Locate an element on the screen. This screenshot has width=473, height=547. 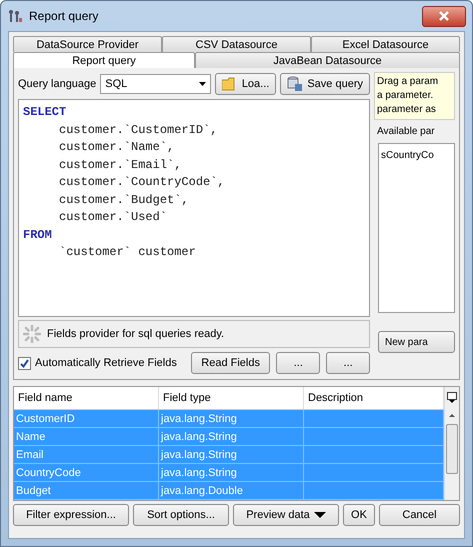
cancel-button: Cancel is located at coordinates (419, 515).